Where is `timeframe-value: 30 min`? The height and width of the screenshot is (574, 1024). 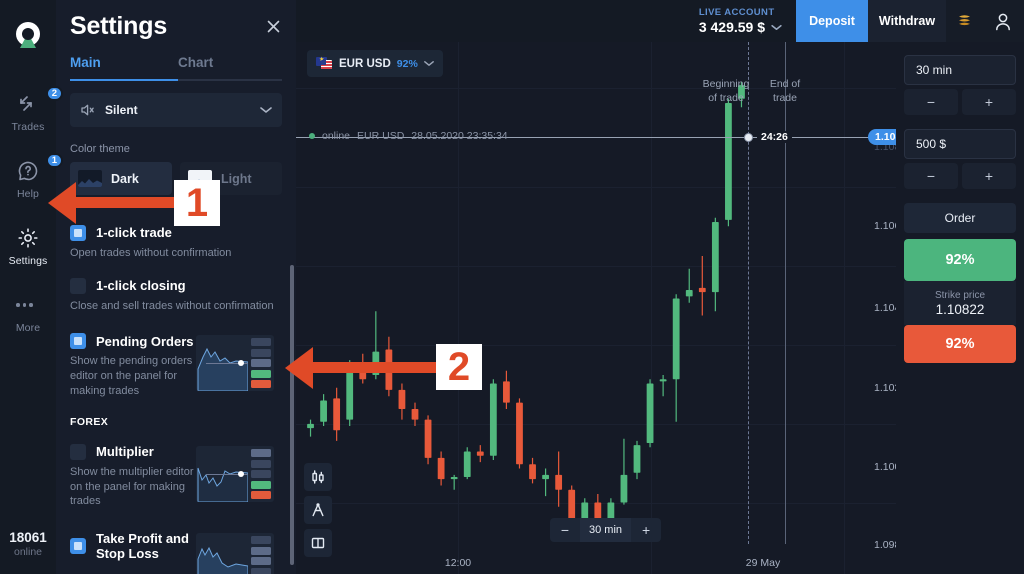 timeframe-value: 30 min is located at coordinates (606, 530).